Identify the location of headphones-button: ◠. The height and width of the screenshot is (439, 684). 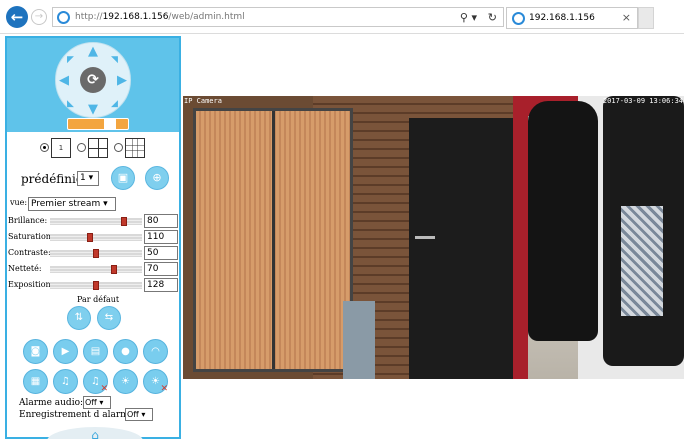
(155, 351).